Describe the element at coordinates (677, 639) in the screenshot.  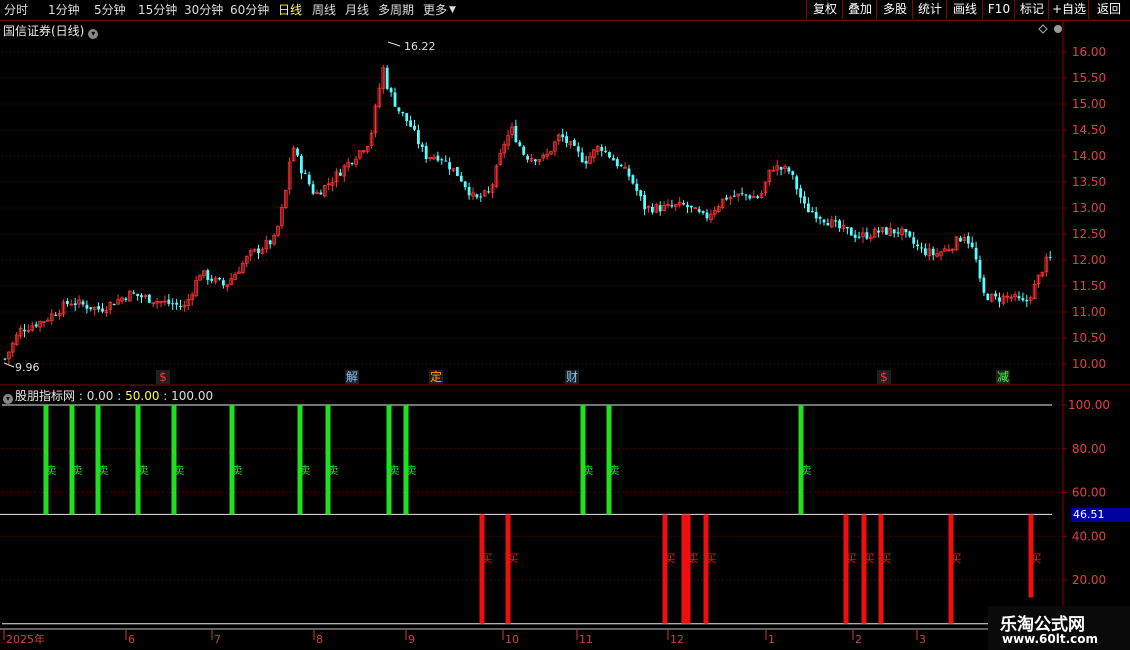
I see `date-label: 12` at that location.